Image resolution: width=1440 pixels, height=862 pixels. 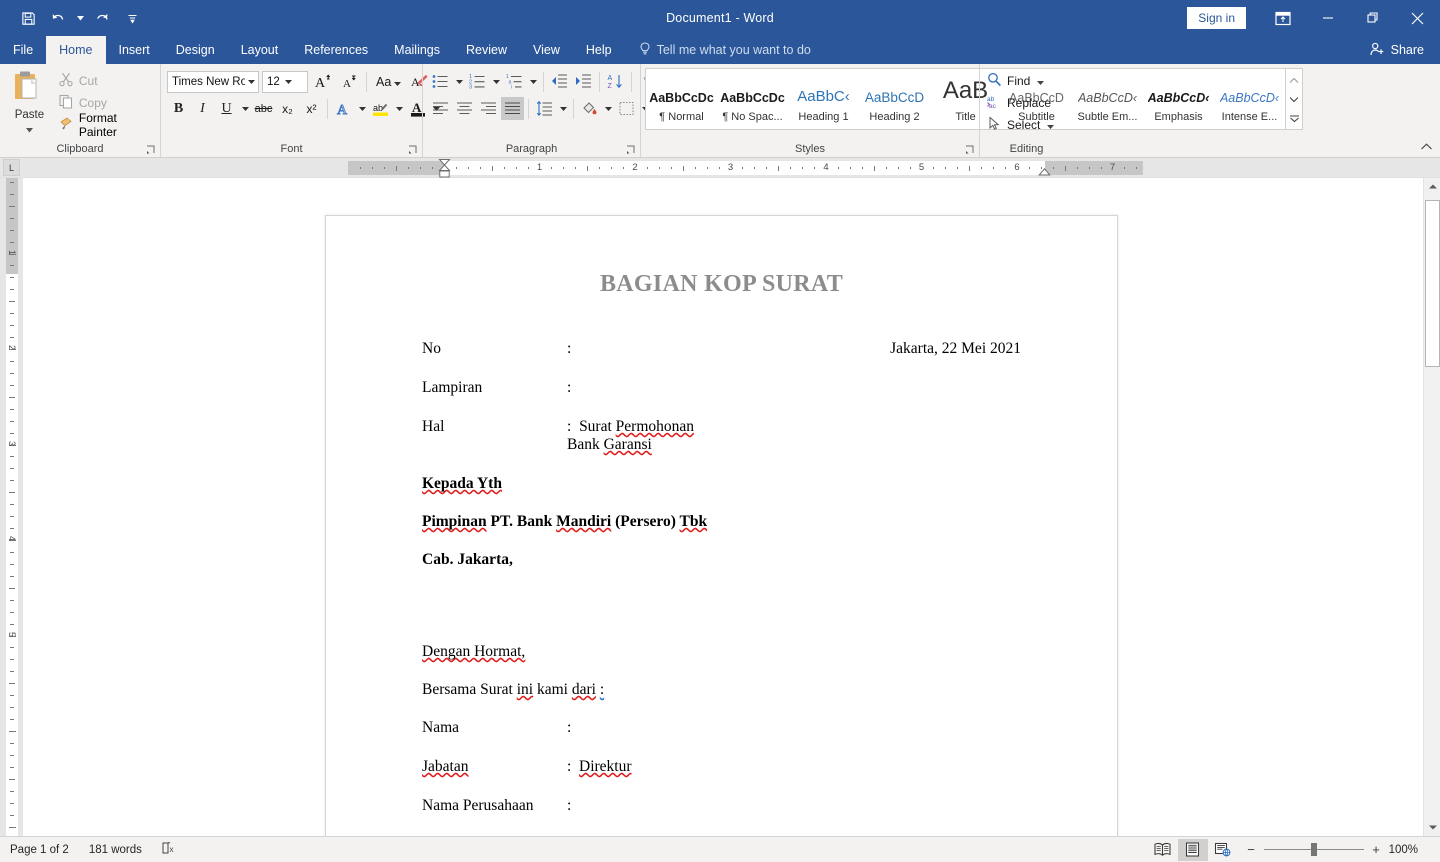 What do you see at coordinates (894, 99) in the screenshot?
I see `style-heading-2: AaBbCcD Heading 2` at bounding box center [894, 99].